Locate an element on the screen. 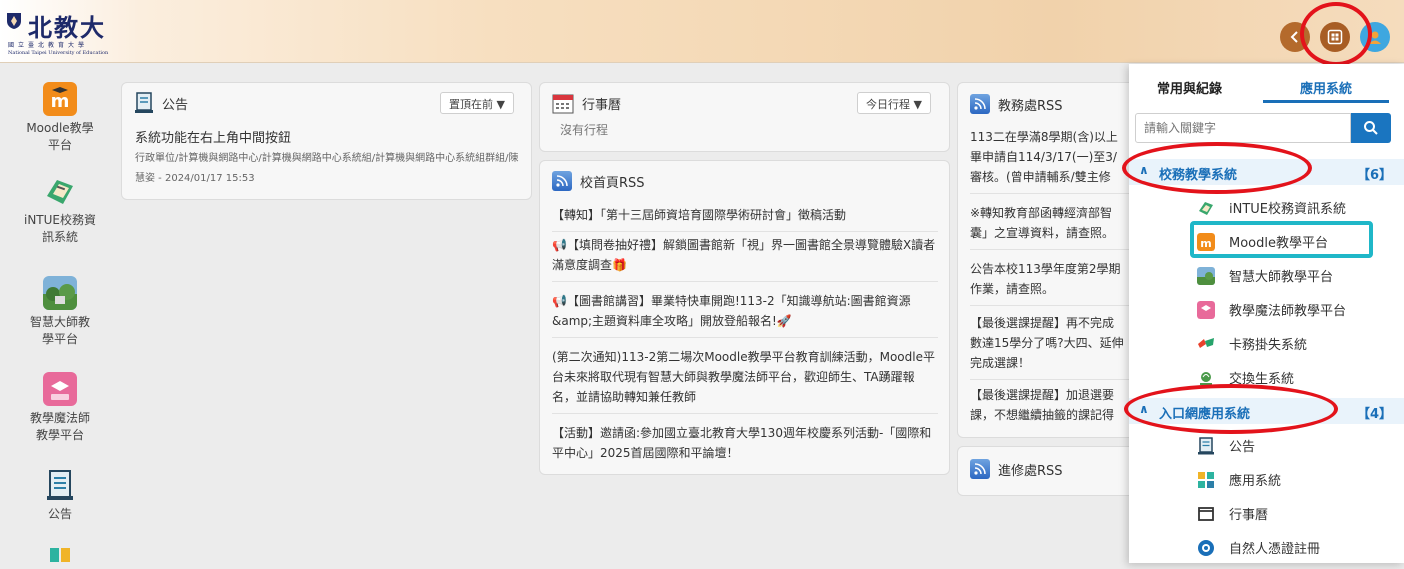 This screenshot has height=569, width=1404. sort-dropdown: 置頂在前 ▼ is located at coordinates (477, 103).